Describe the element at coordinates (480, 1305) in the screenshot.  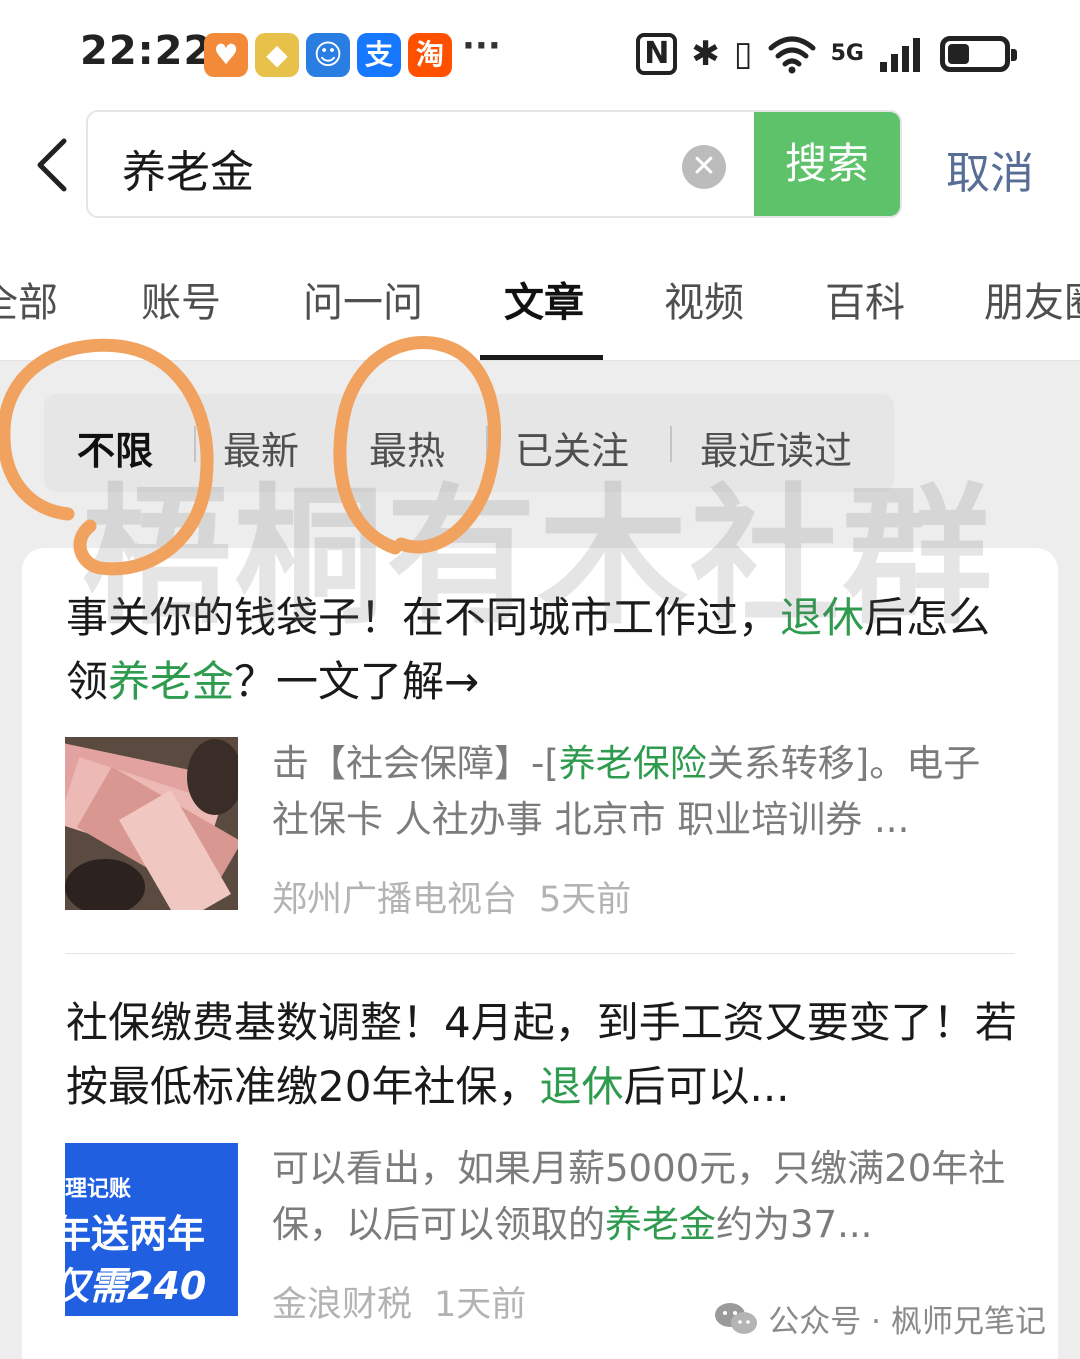
I see `article-time: 1天前` at that location.